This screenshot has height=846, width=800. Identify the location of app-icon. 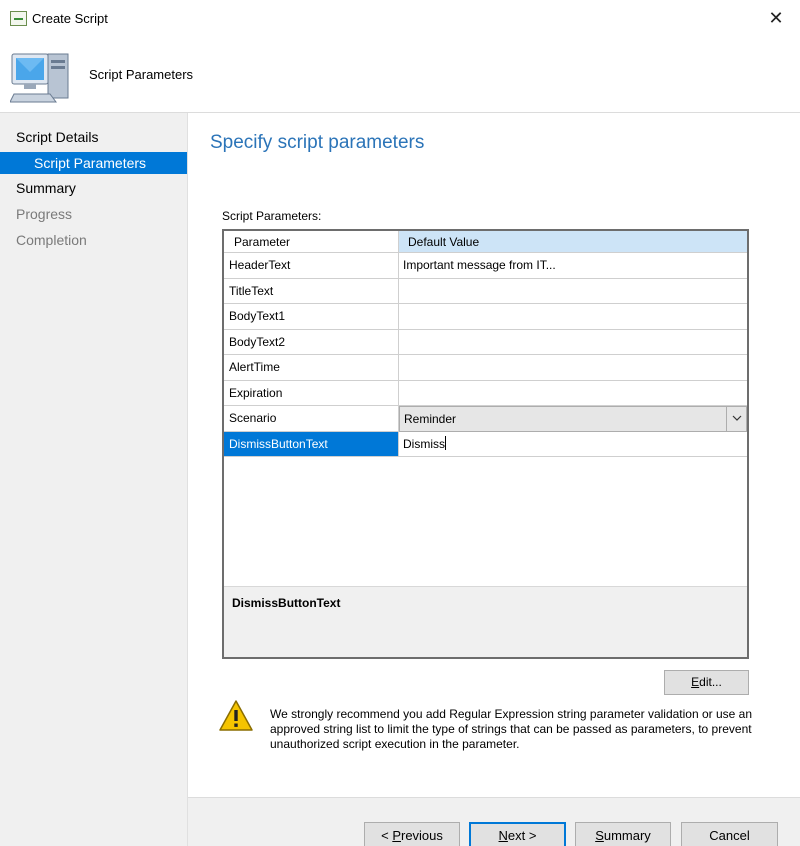
(18, 18).